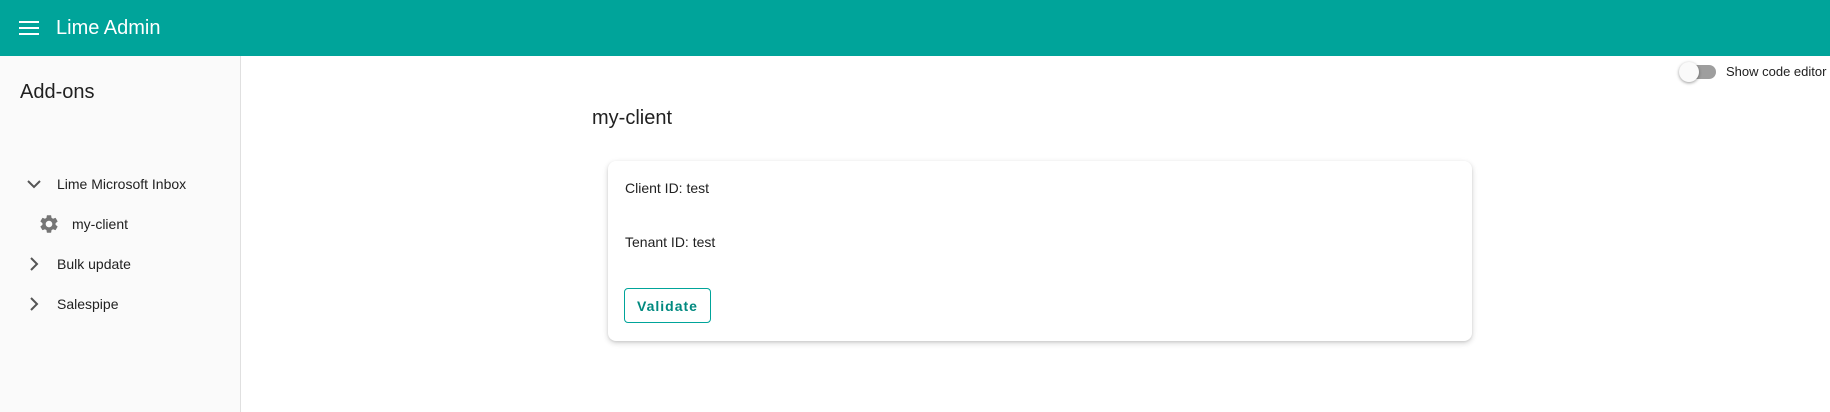 The height and width of the screenshot is (412, 1830). Describe the element at coordinates (120, 304) in the screenshot. I see `sidebar-item-salespipe: Salespipe` at that location.